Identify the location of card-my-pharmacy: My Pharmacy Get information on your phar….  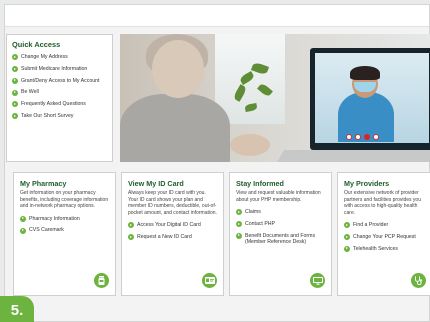
(64, 234).